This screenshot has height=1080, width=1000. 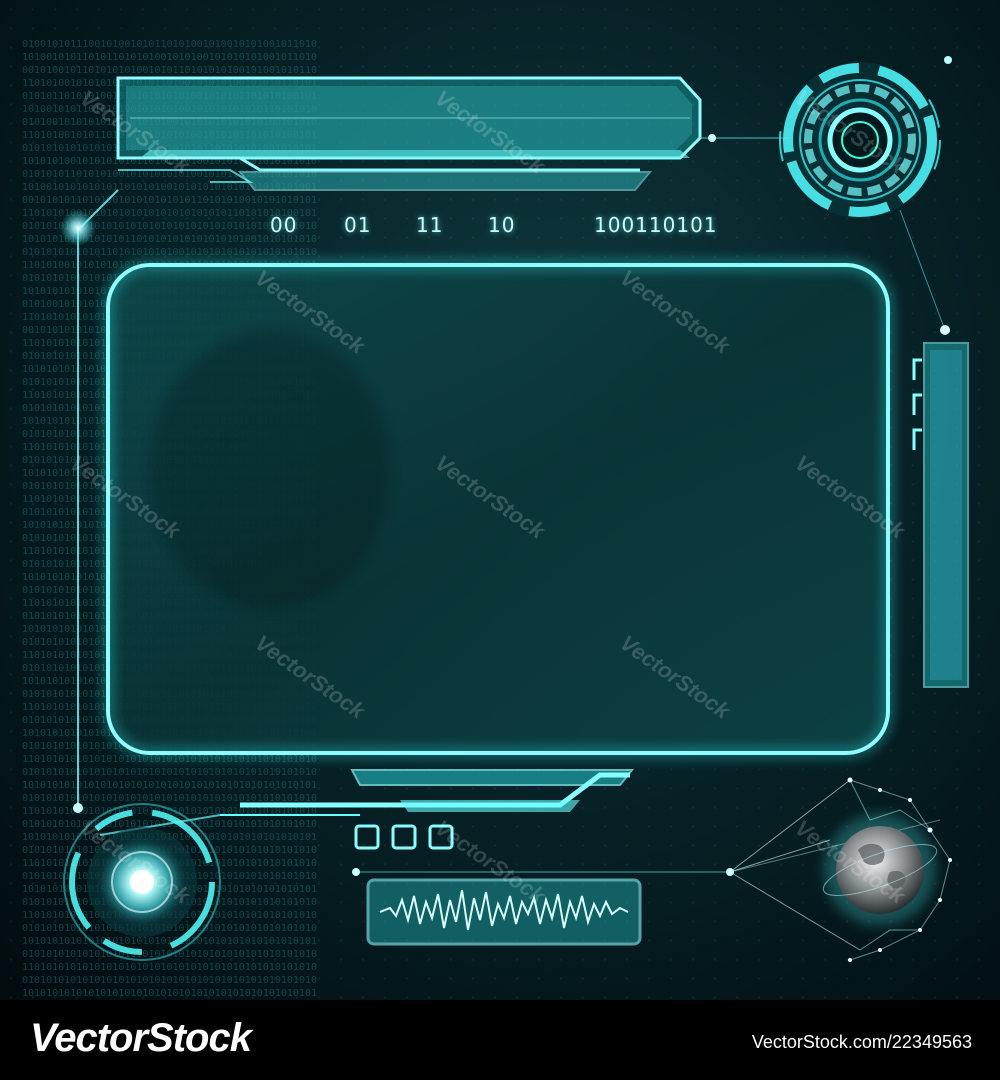 What do you see at coordinates (358, 225) in the screenshot?
I see `bit-label-2: 01` at bounding box center [358, 225].